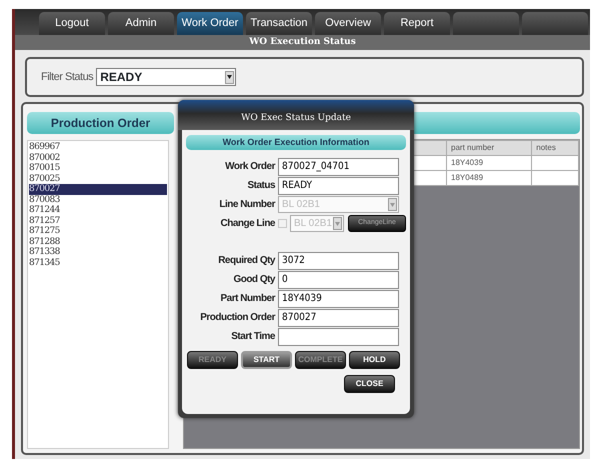 This screenshot has height=462, width=597. What do you see at coordinates (338, 167) in the screenshot?
I see `input-field: 870027_04701` at bounding box center [338, 167].